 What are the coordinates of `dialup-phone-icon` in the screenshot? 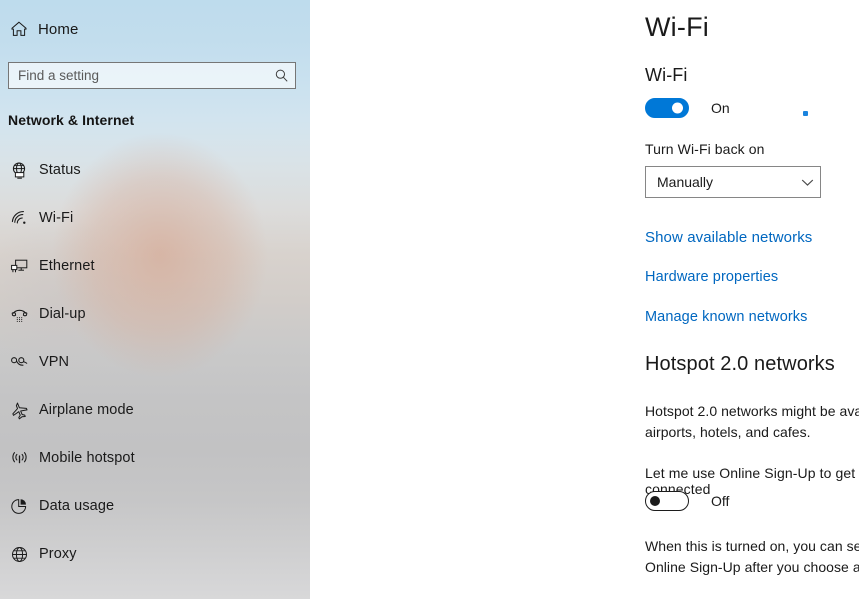 It's located at (19, 314).